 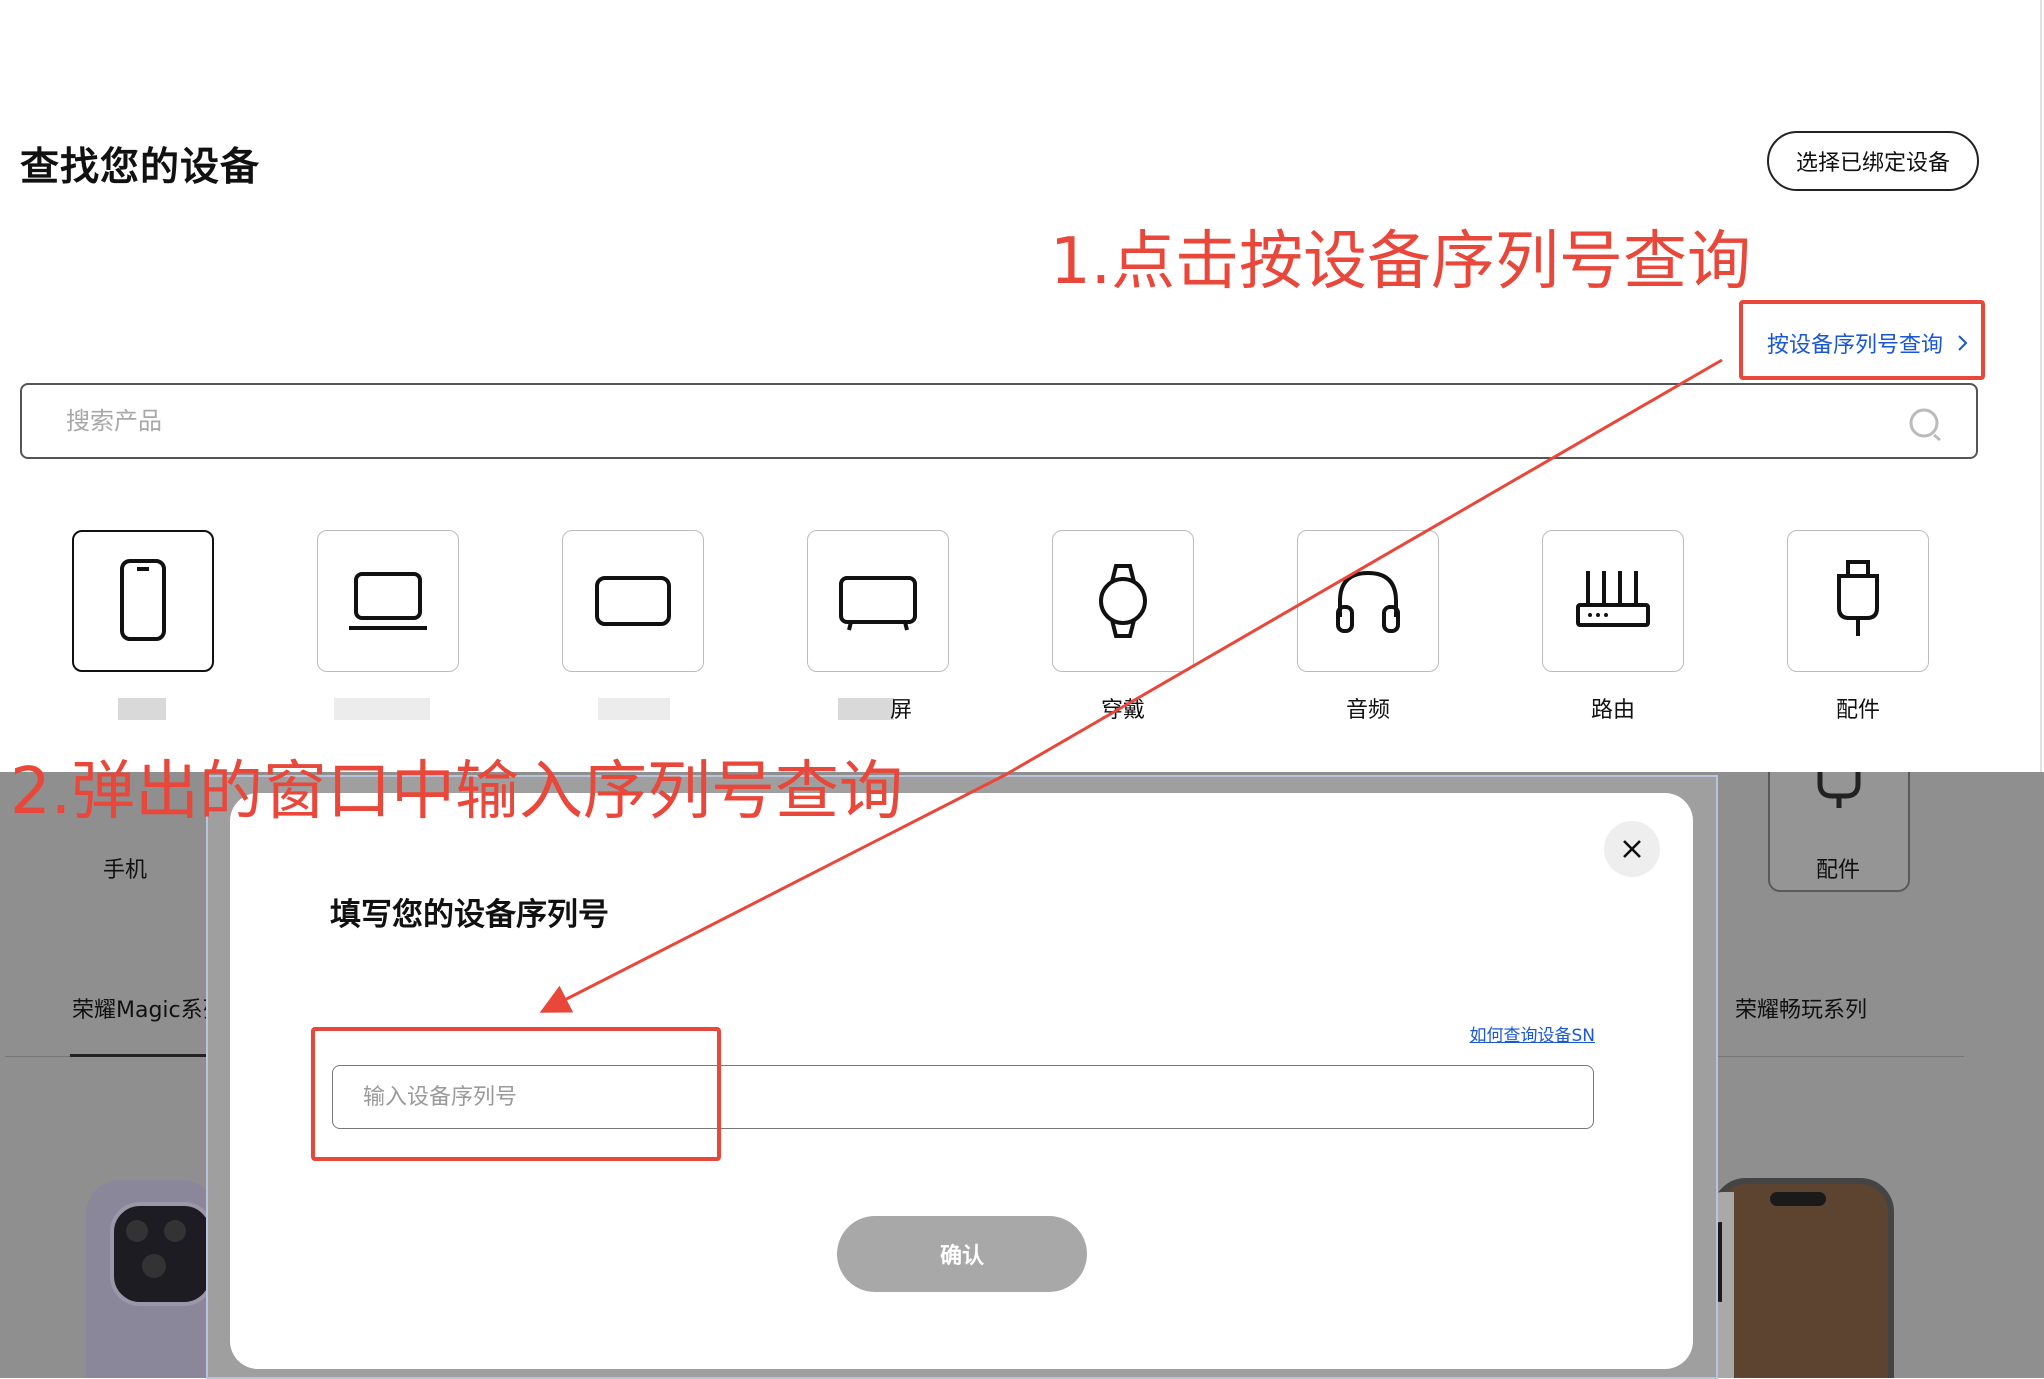 I want to click on annotation-step-1: 1.点击按设备序列号查询, so click(x=1401, y=262).